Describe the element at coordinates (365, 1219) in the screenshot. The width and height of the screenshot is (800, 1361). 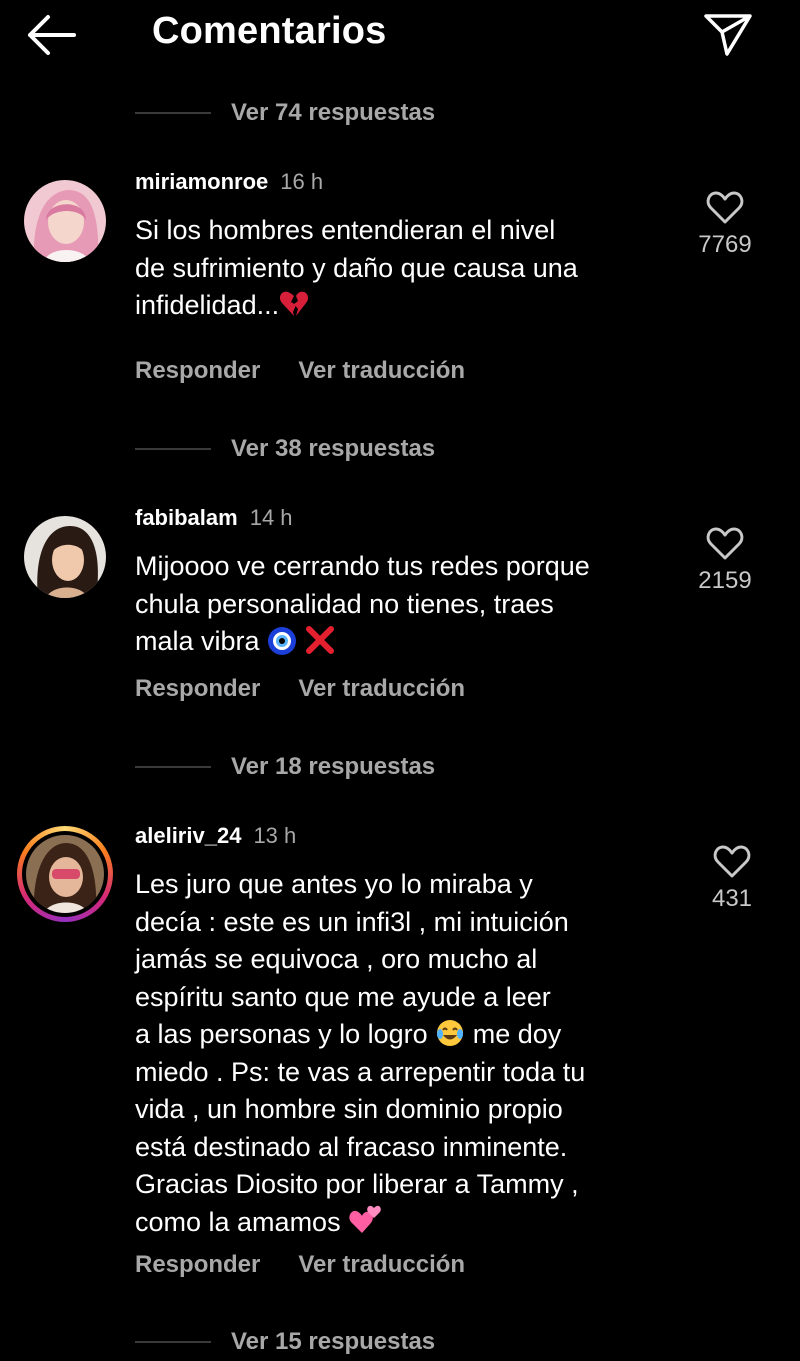
I see `two-hearts-emoji` at that location.